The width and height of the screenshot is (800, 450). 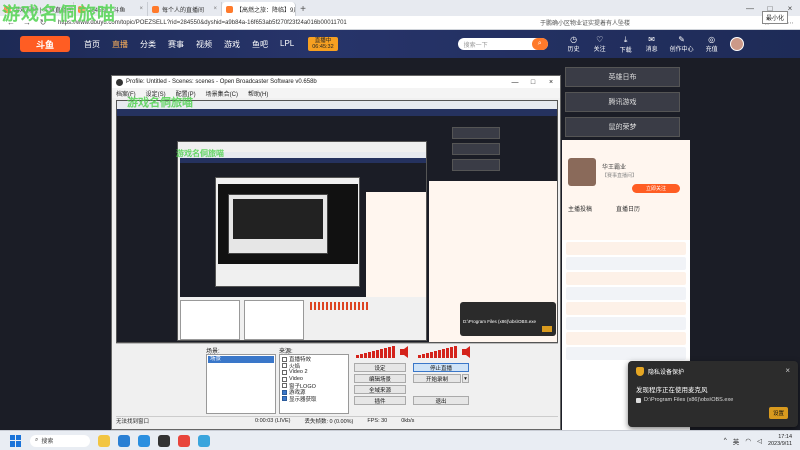 What do you see at coordinates (625, 39) in the screenshot?
I see `download-icon: ⤓` at bounding box center [625, 39].